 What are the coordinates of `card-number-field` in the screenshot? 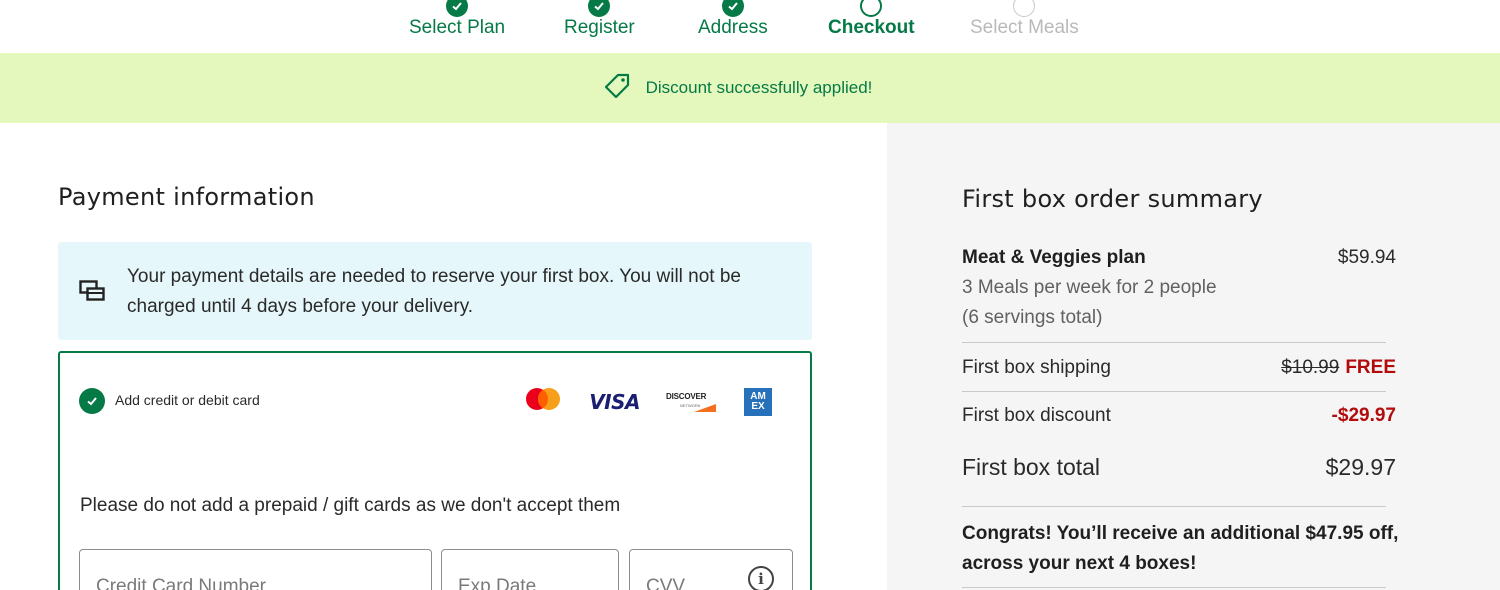 It's located at (255, 569).